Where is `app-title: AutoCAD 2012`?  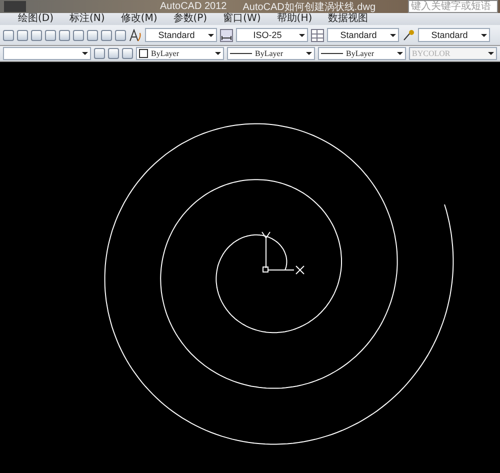
app-title: AutoCAD 2012 is located at coordinates (193, 6).